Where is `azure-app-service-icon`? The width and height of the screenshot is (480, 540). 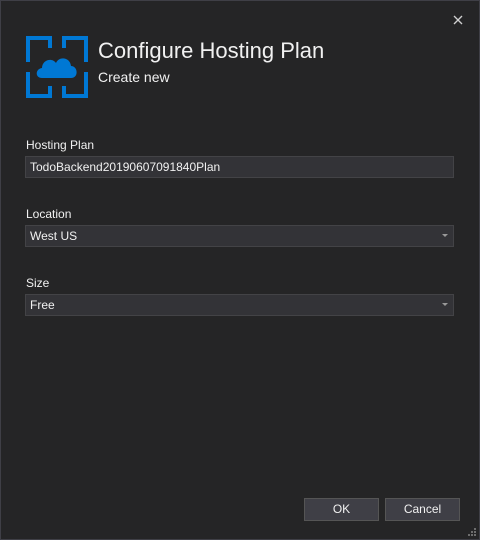 azure-app-service-icon is located at coordinates (57, 67).